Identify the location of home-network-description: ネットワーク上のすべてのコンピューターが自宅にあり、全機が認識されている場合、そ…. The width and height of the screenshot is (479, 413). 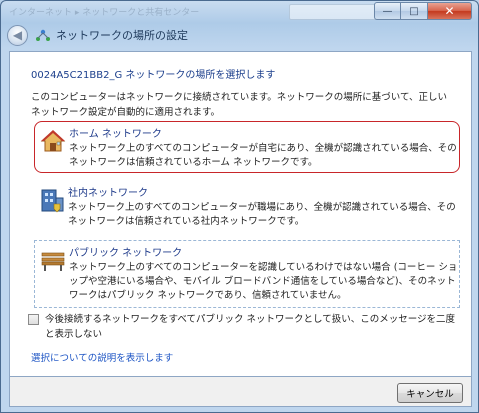
(263, 155).